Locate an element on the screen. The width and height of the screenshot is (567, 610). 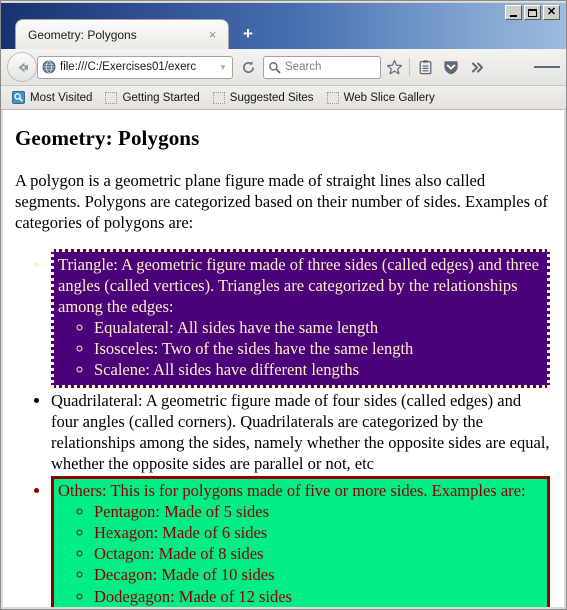
bookmark-suggested-sites: Suggested Sites is located at coordinates (263, 98).